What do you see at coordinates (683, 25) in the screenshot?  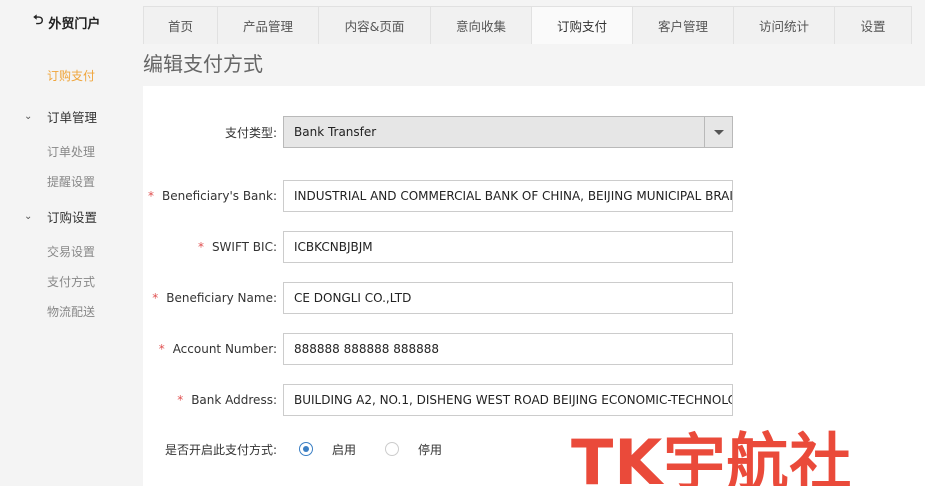 I see `tab-customers: 客户管理` at bounding box center [683, 25].